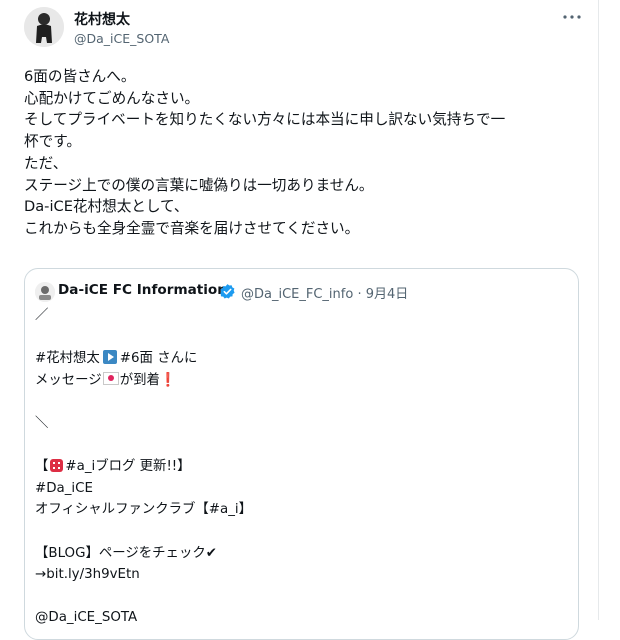 The height and width of the screenshot is (640, 620). I want to click on check-mark-icon: ✔, so click(211, 553).